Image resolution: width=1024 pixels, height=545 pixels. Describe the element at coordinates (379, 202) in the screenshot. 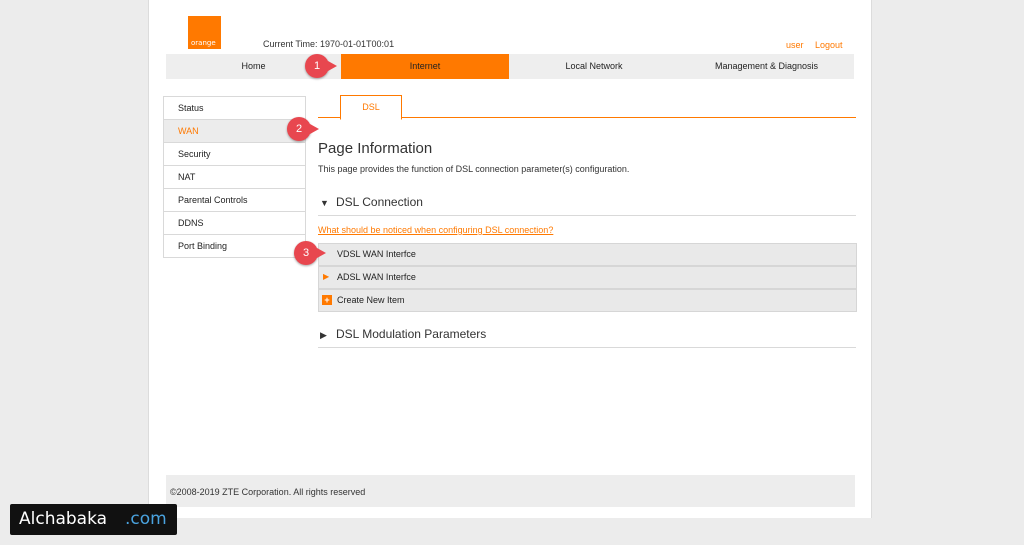

I see `dsl-connection-title: DSL Connection` at that location.